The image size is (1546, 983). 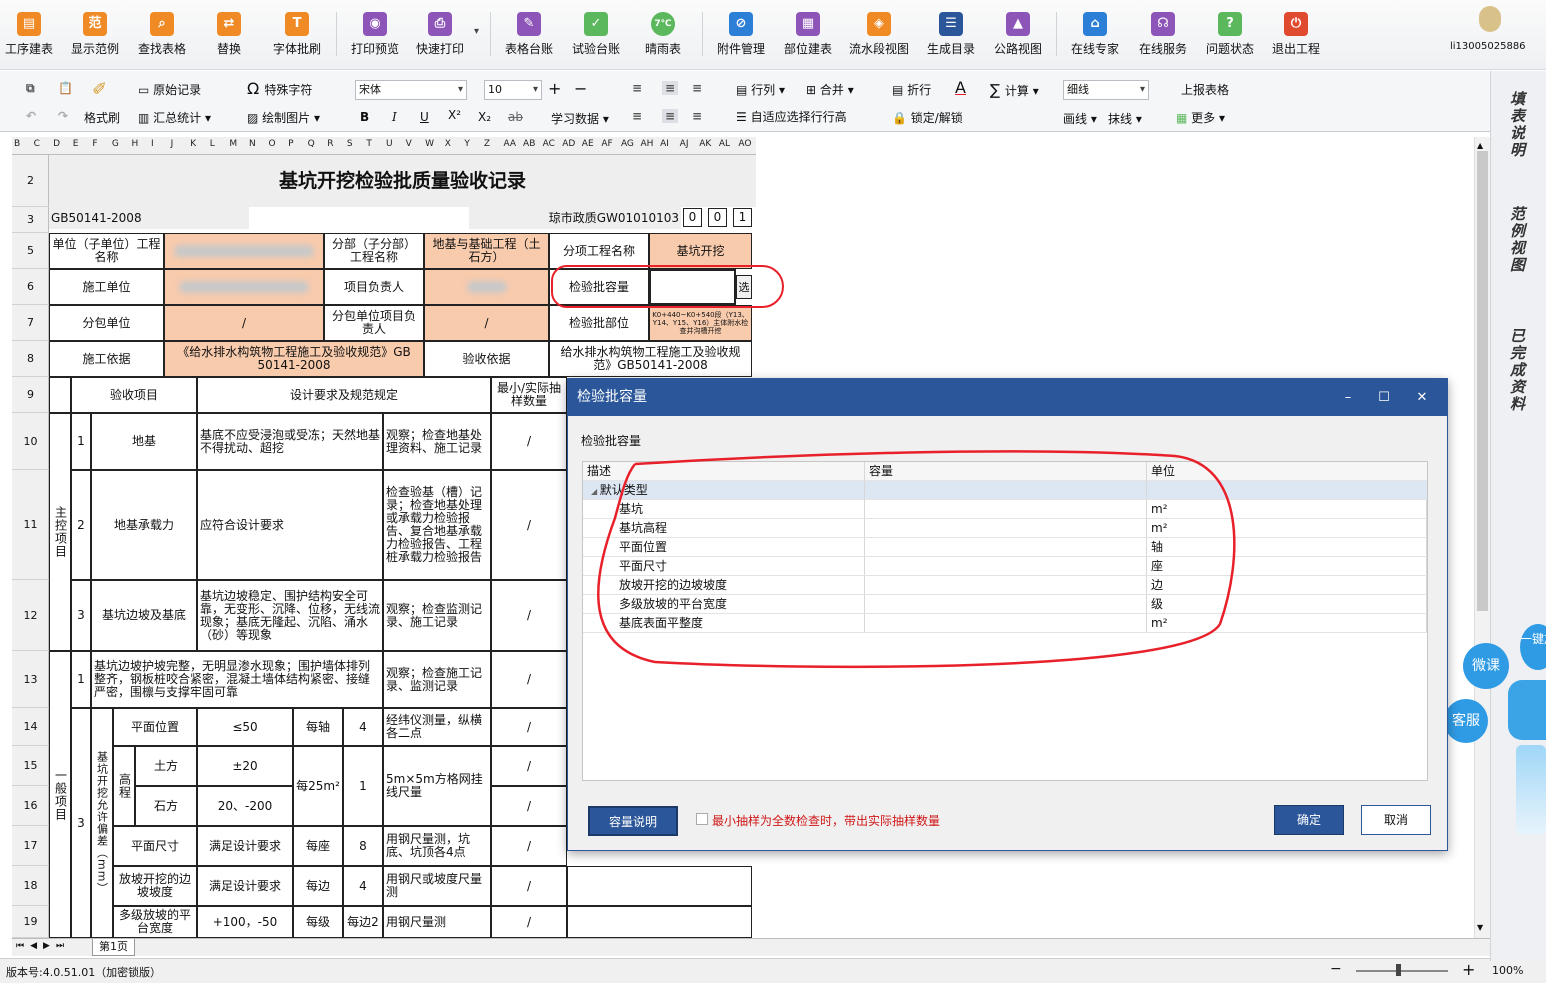 What do you see at coordinates (700, 251) in the screenshot?
I see `item-value: 基坑开挖` at bounding box center [700, 251].